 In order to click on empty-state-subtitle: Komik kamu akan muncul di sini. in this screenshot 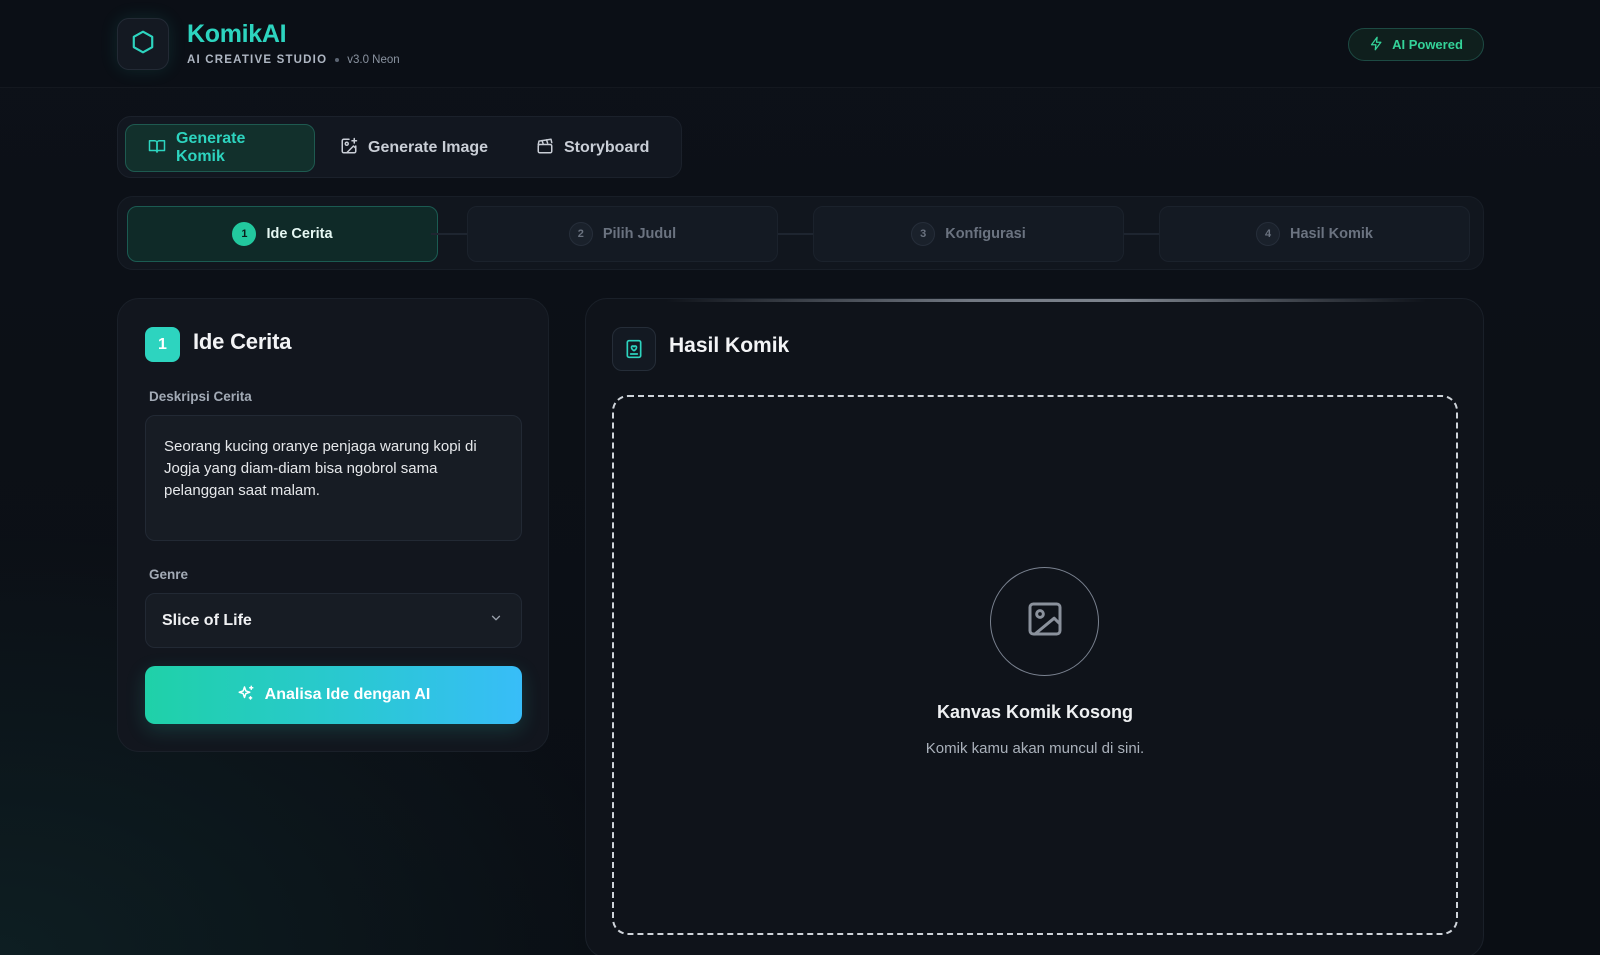, I will do `click(1035, 748)`.